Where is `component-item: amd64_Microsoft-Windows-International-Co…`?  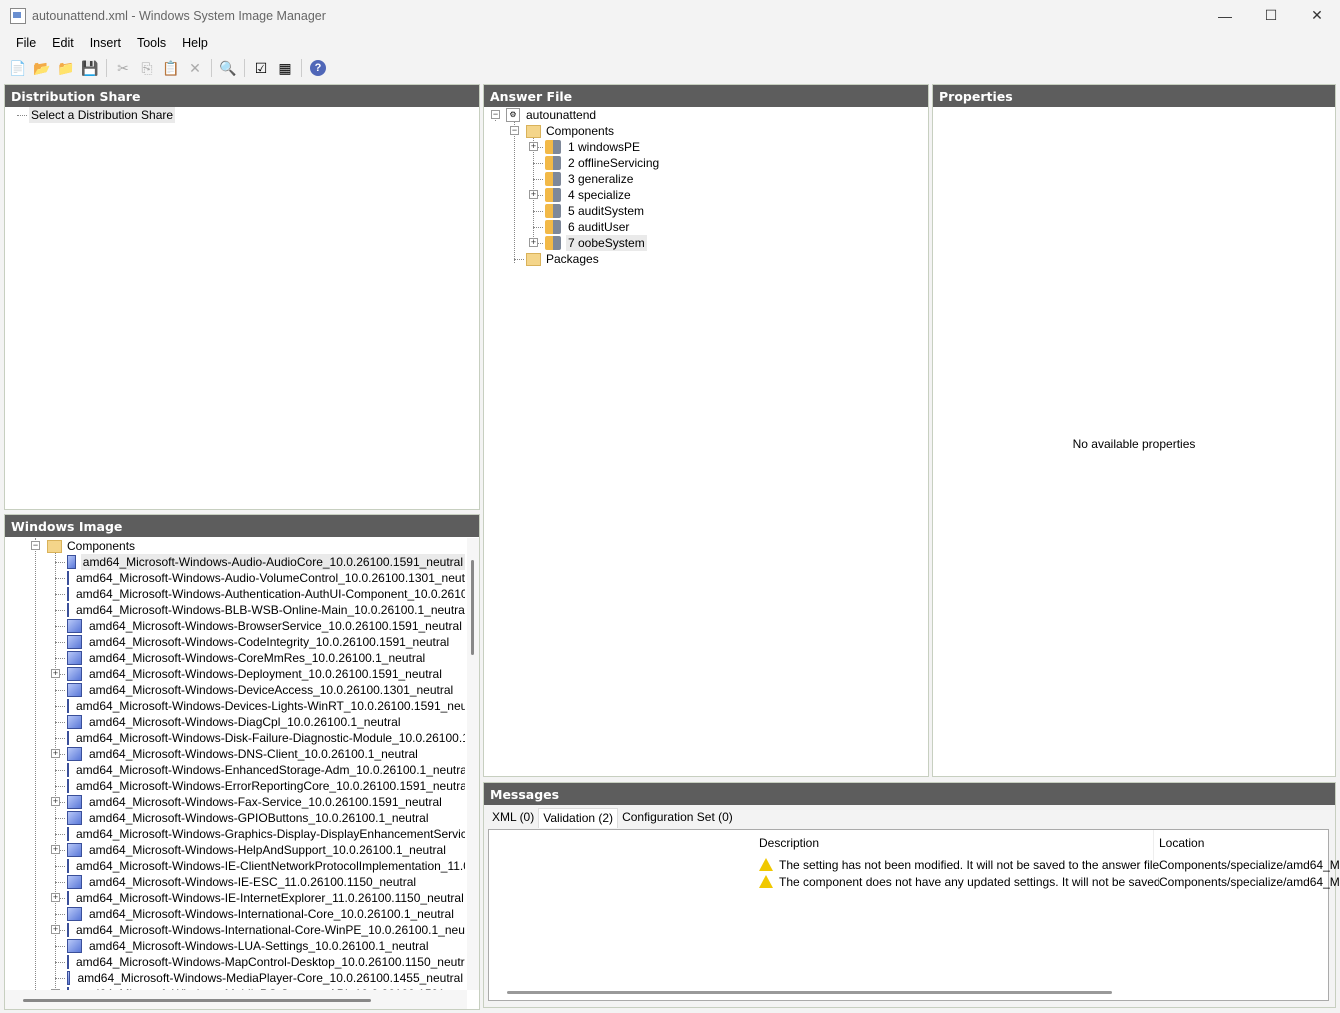
component-item: amd64_Microsoft-Windows-International-Co… is located at coordinates (235, 914).